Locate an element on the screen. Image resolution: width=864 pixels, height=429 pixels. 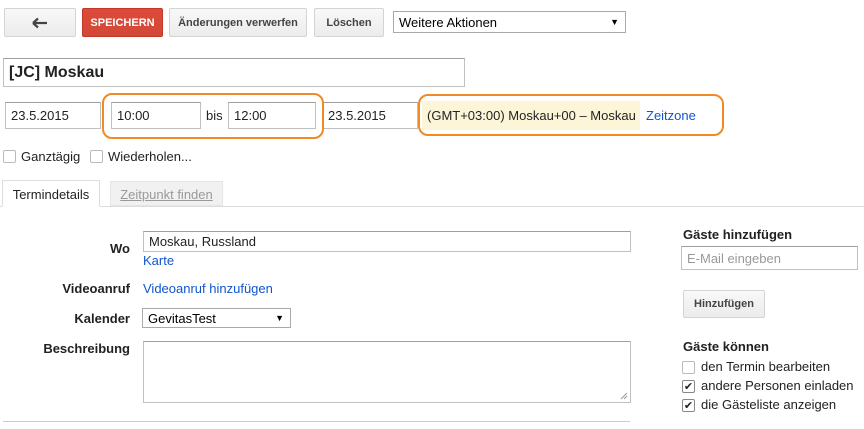
guests-can-heading: Gäste können is located at coordinates (726, 346).